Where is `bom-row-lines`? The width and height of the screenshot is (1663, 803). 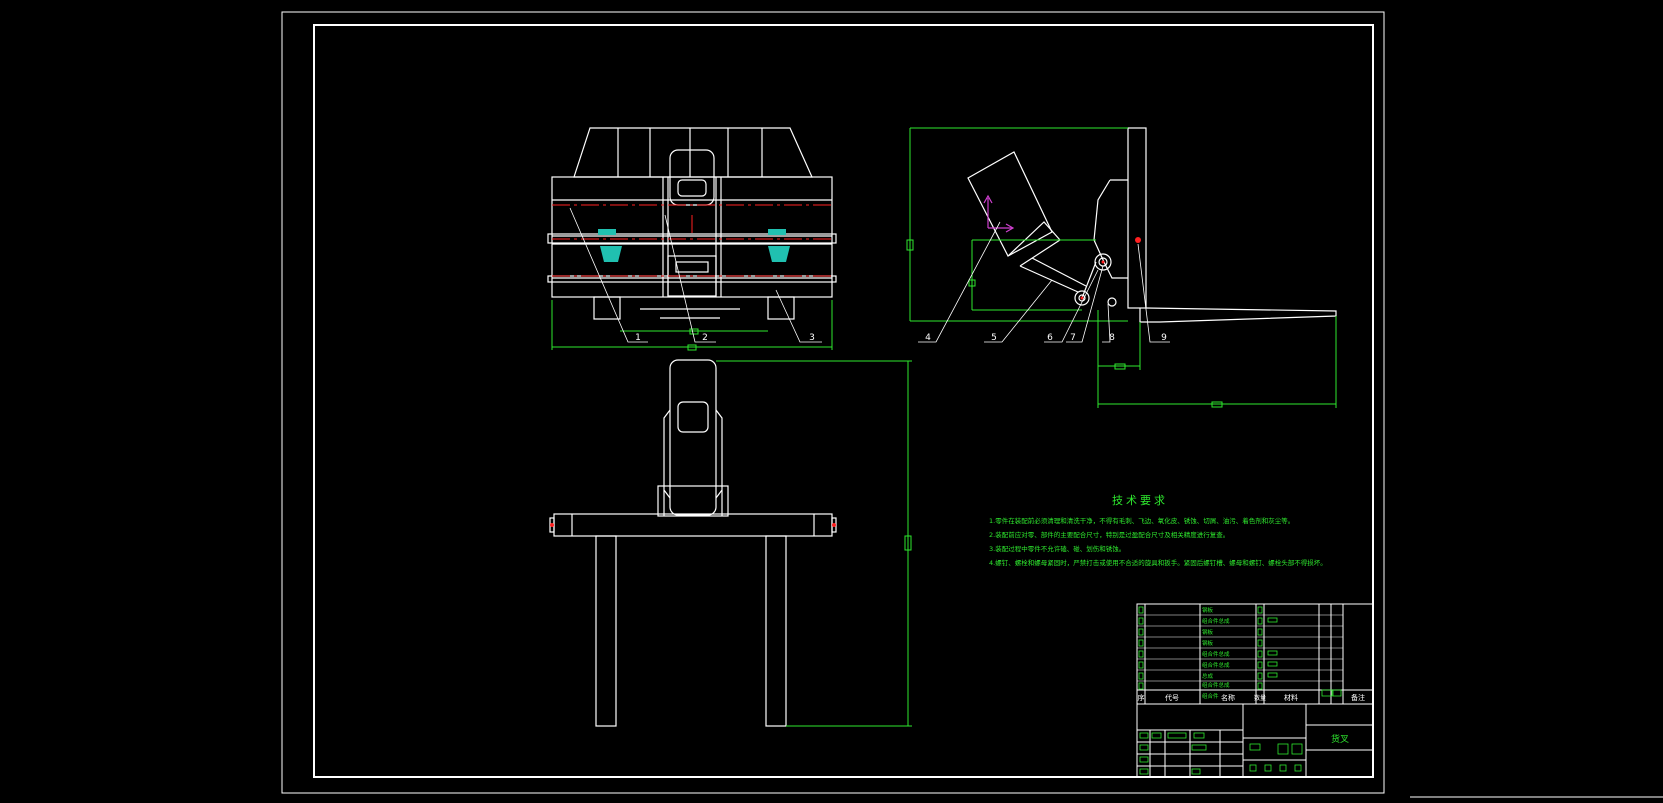
bom-row-lines is located at coordinates (1240, 648).